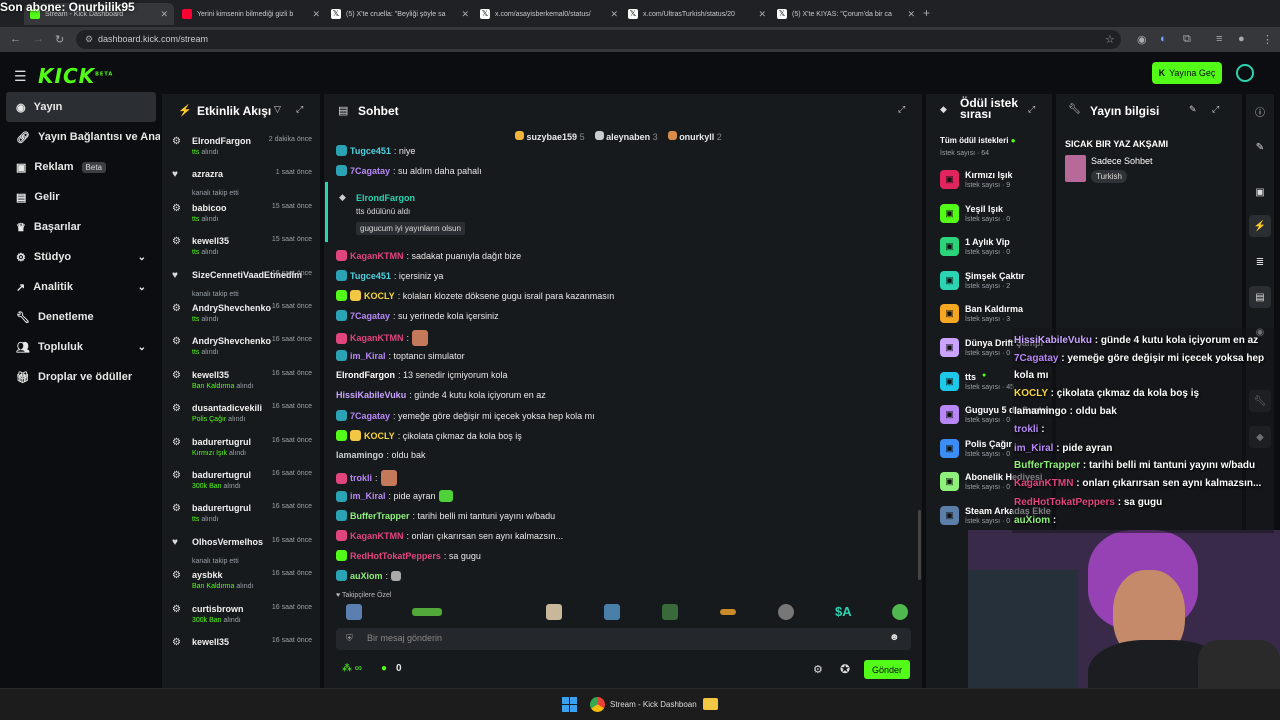  Describe the element at coordinates (361, 478) in the screenshot. I see `chat-username: trokli` at that location.